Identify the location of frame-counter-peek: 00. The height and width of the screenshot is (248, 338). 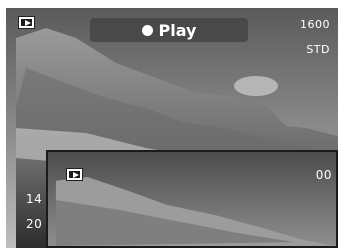
(323, 175).